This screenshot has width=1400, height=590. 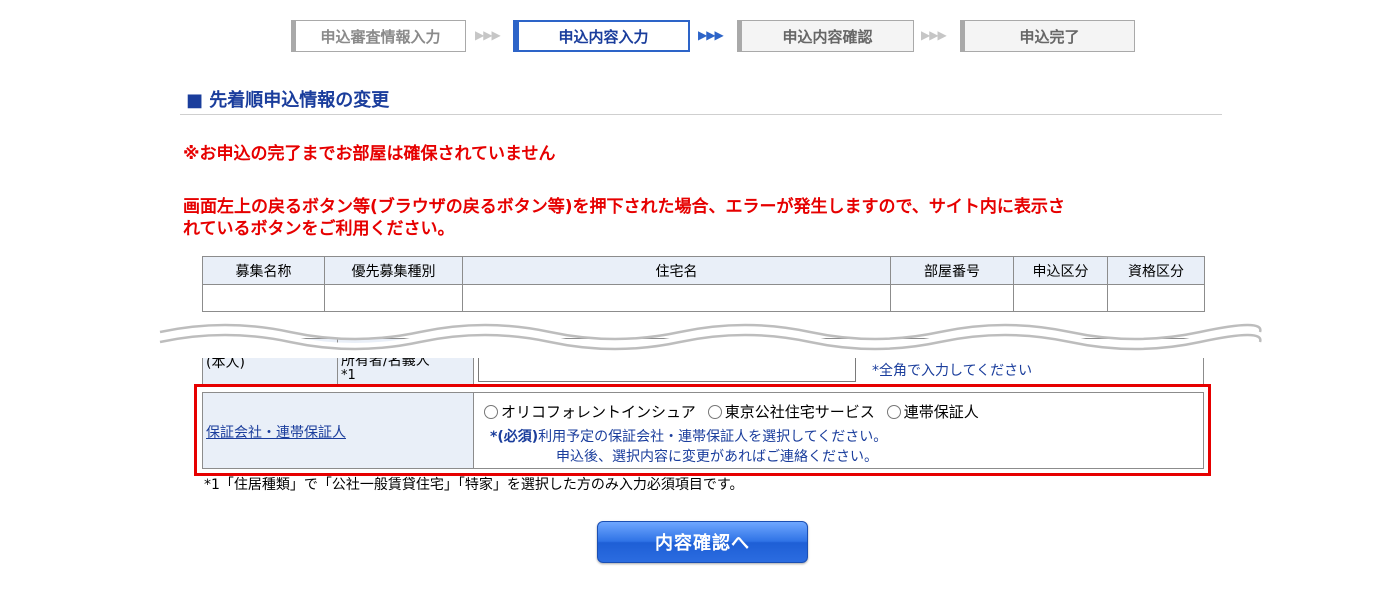 I want to click on column-header: 優先募集種別, so click(x=393, y=270).